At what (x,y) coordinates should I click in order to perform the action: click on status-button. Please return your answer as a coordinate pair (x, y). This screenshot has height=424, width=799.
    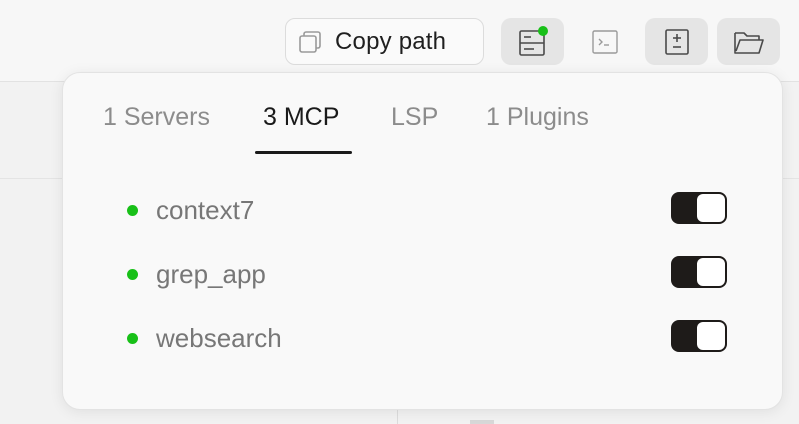
    Looking at the image, I should click on (532, 41).